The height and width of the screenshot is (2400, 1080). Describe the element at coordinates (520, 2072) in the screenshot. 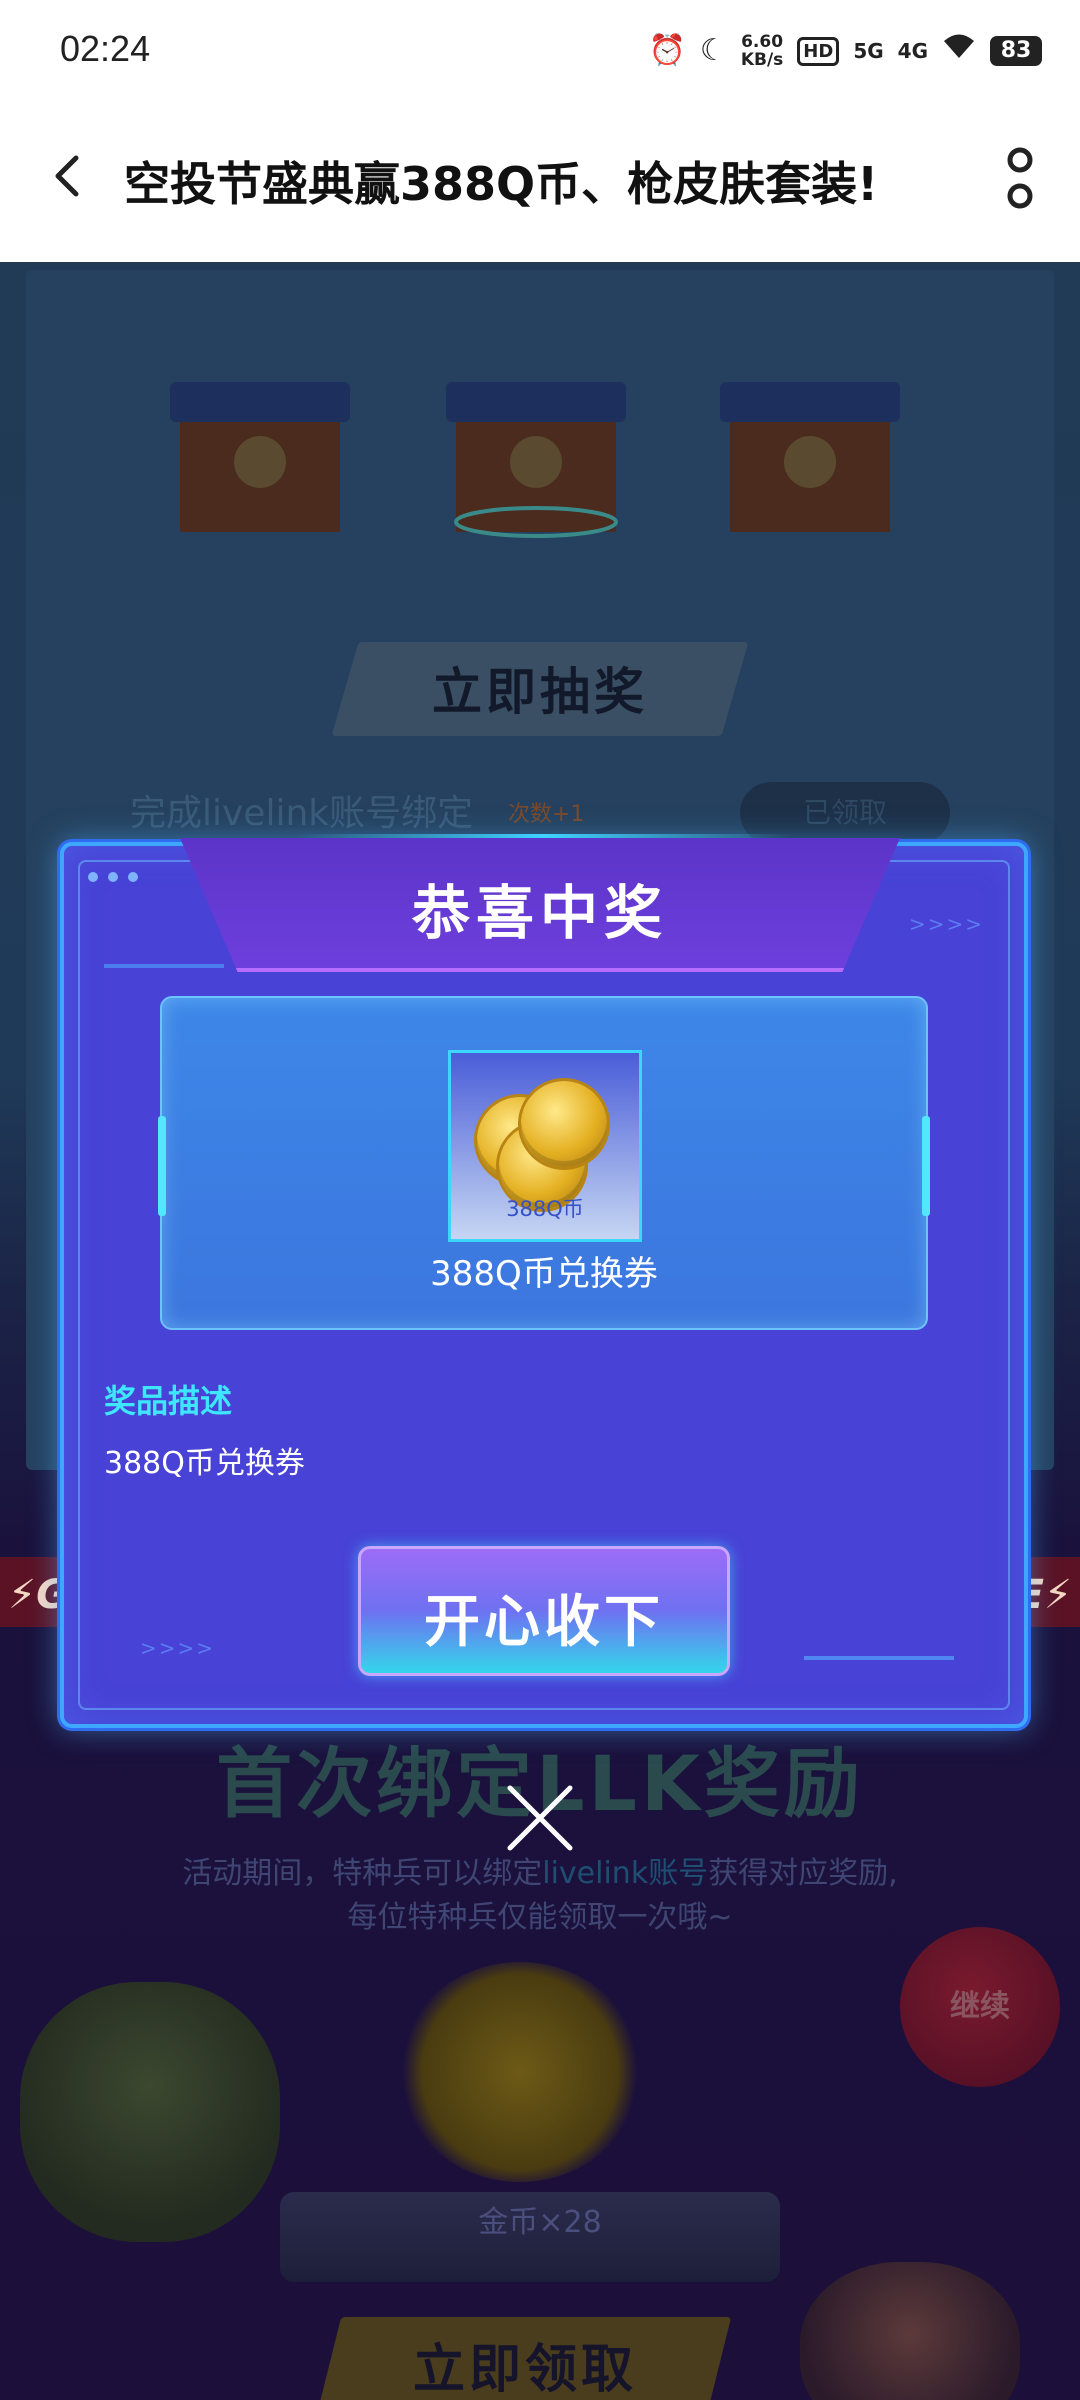

I see `gold-coins-image` at that location.